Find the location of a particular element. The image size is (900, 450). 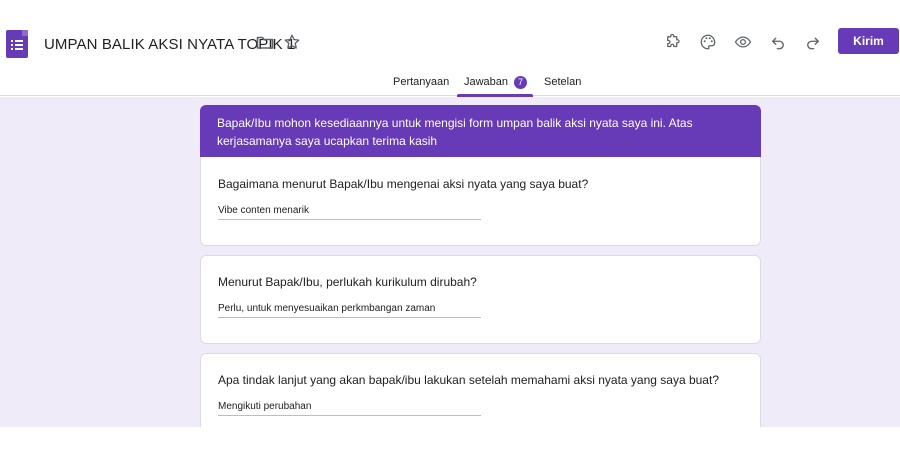

undo-icon is located at coordinates (778, 42).